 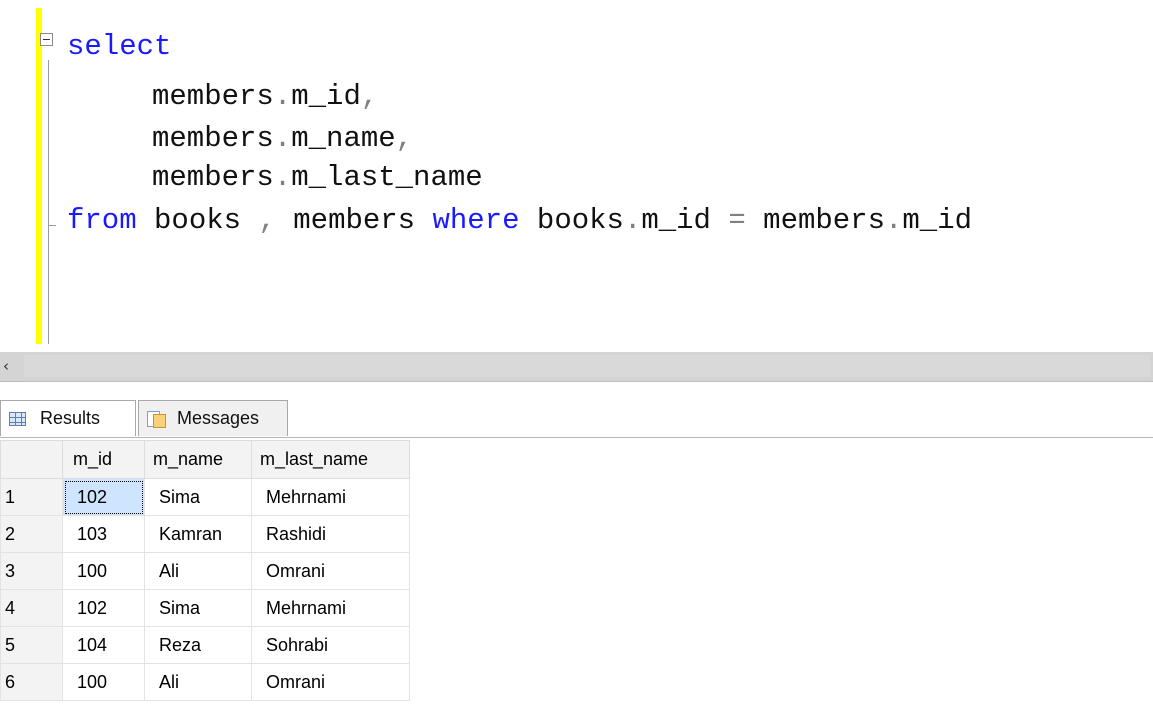 I want to click on tab-messages: Messages, so click(x=213, y=418).